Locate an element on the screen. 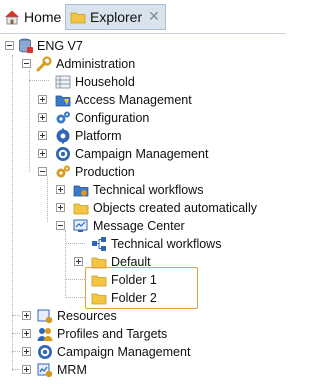  tree-label: Access Management is located at coordinates (133, 100).